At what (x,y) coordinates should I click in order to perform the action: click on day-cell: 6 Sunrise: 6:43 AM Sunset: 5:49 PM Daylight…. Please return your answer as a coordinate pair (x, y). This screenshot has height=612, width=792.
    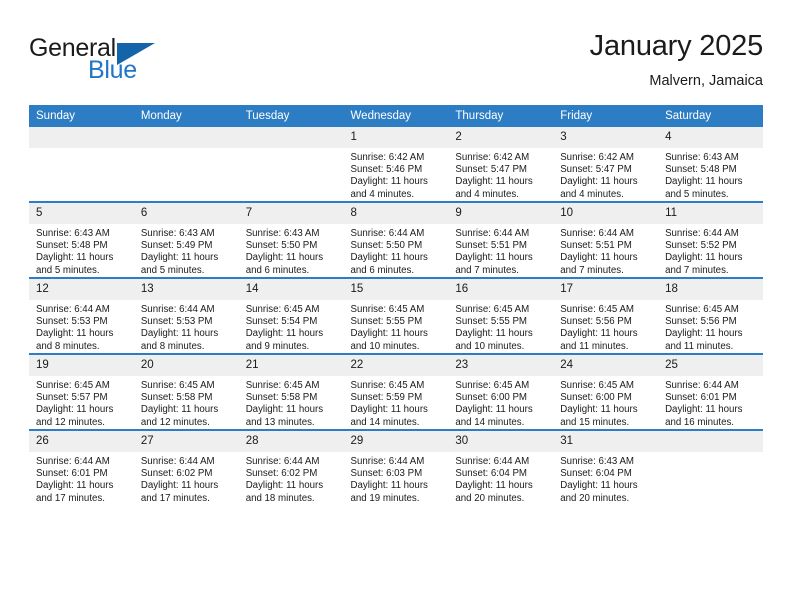
    Looking at the image, I should click on (186, 239).